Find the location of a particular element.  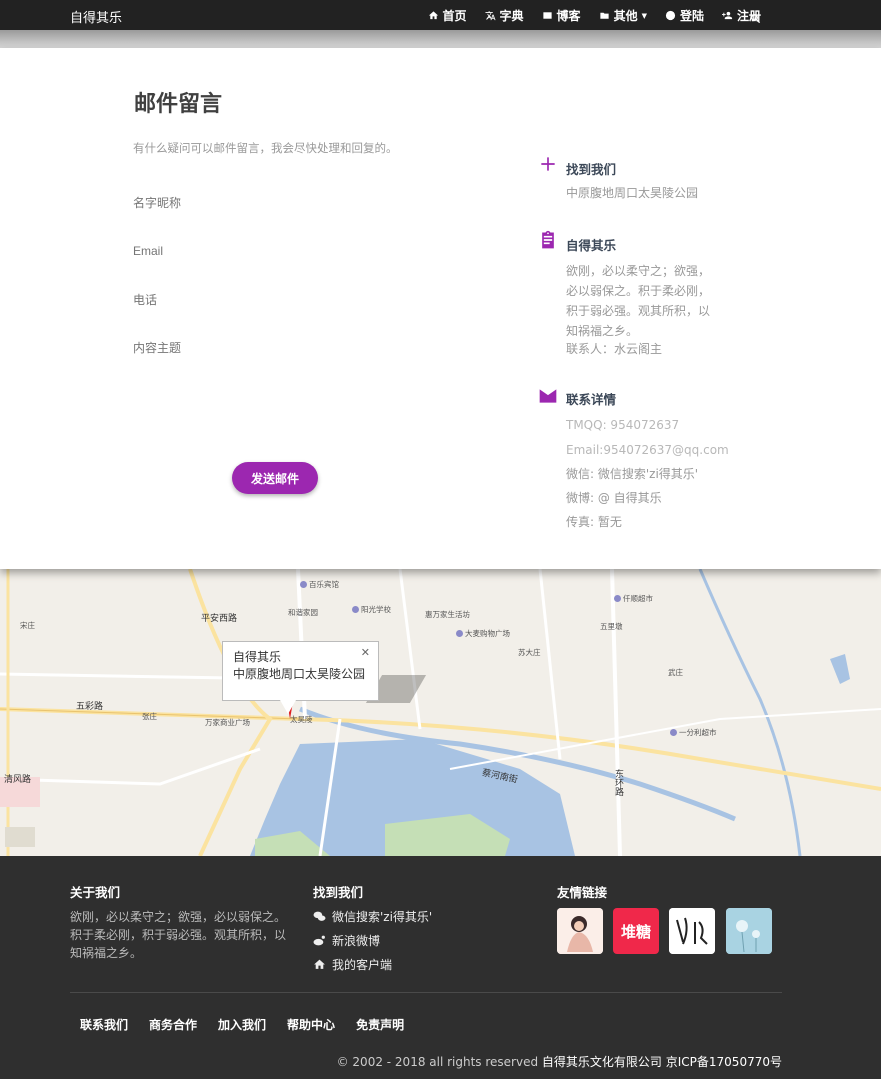

mail-icon is located at coordinates (548, 396).